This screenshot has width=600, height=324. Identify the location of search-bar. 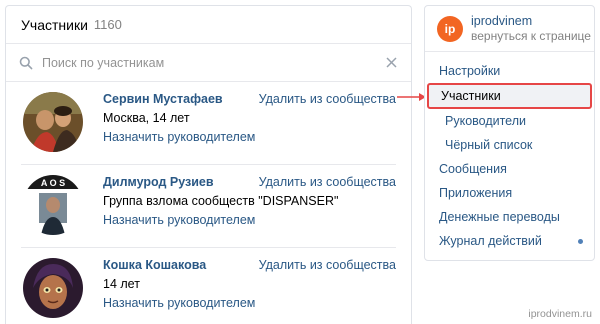
(208, 63).